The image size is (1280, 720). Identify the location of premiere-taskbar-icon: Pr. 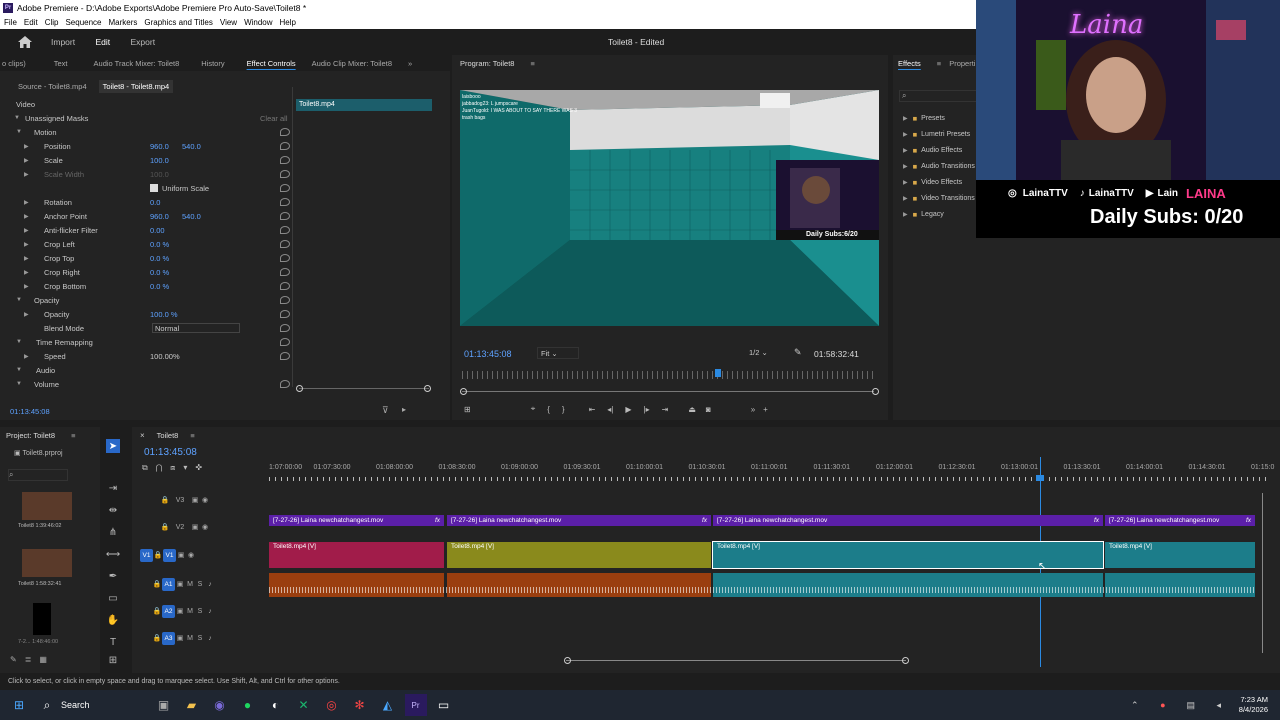
(415, 705).